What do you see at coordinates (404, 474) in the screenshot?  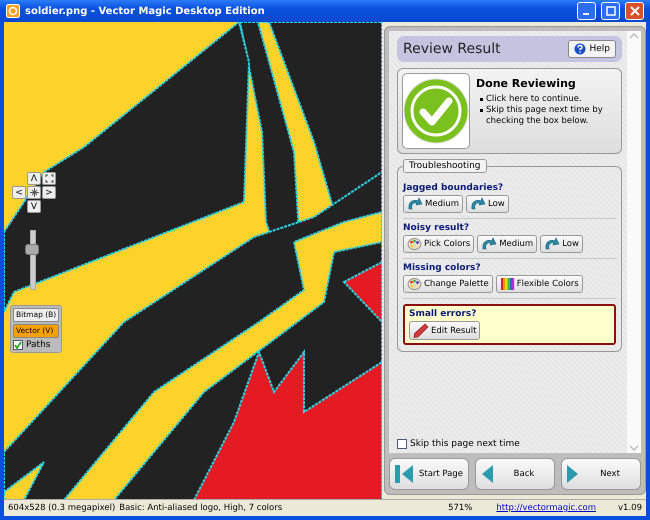 I see `first-page-icon` at bounding box center [404, 474].